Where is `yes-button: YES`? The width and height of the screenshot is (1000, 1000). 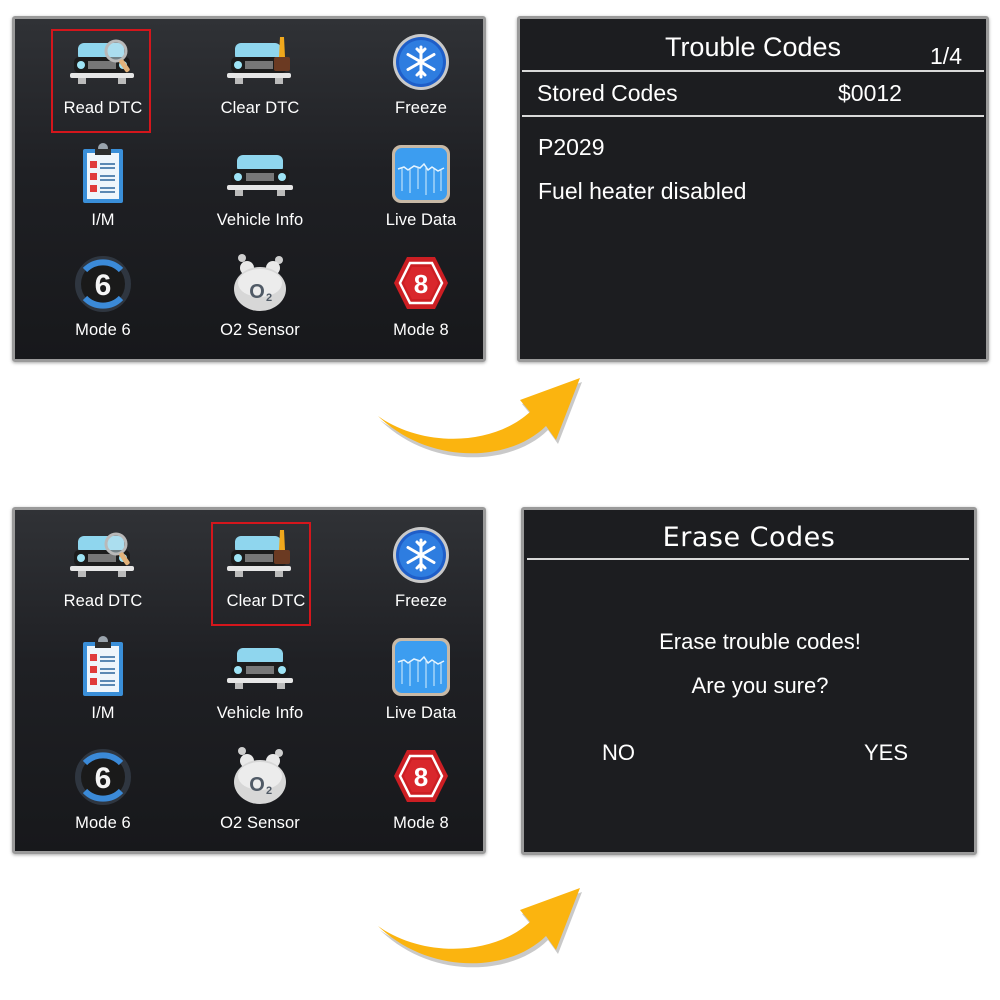
yes-button: YES is located at coordinates (886, 753).